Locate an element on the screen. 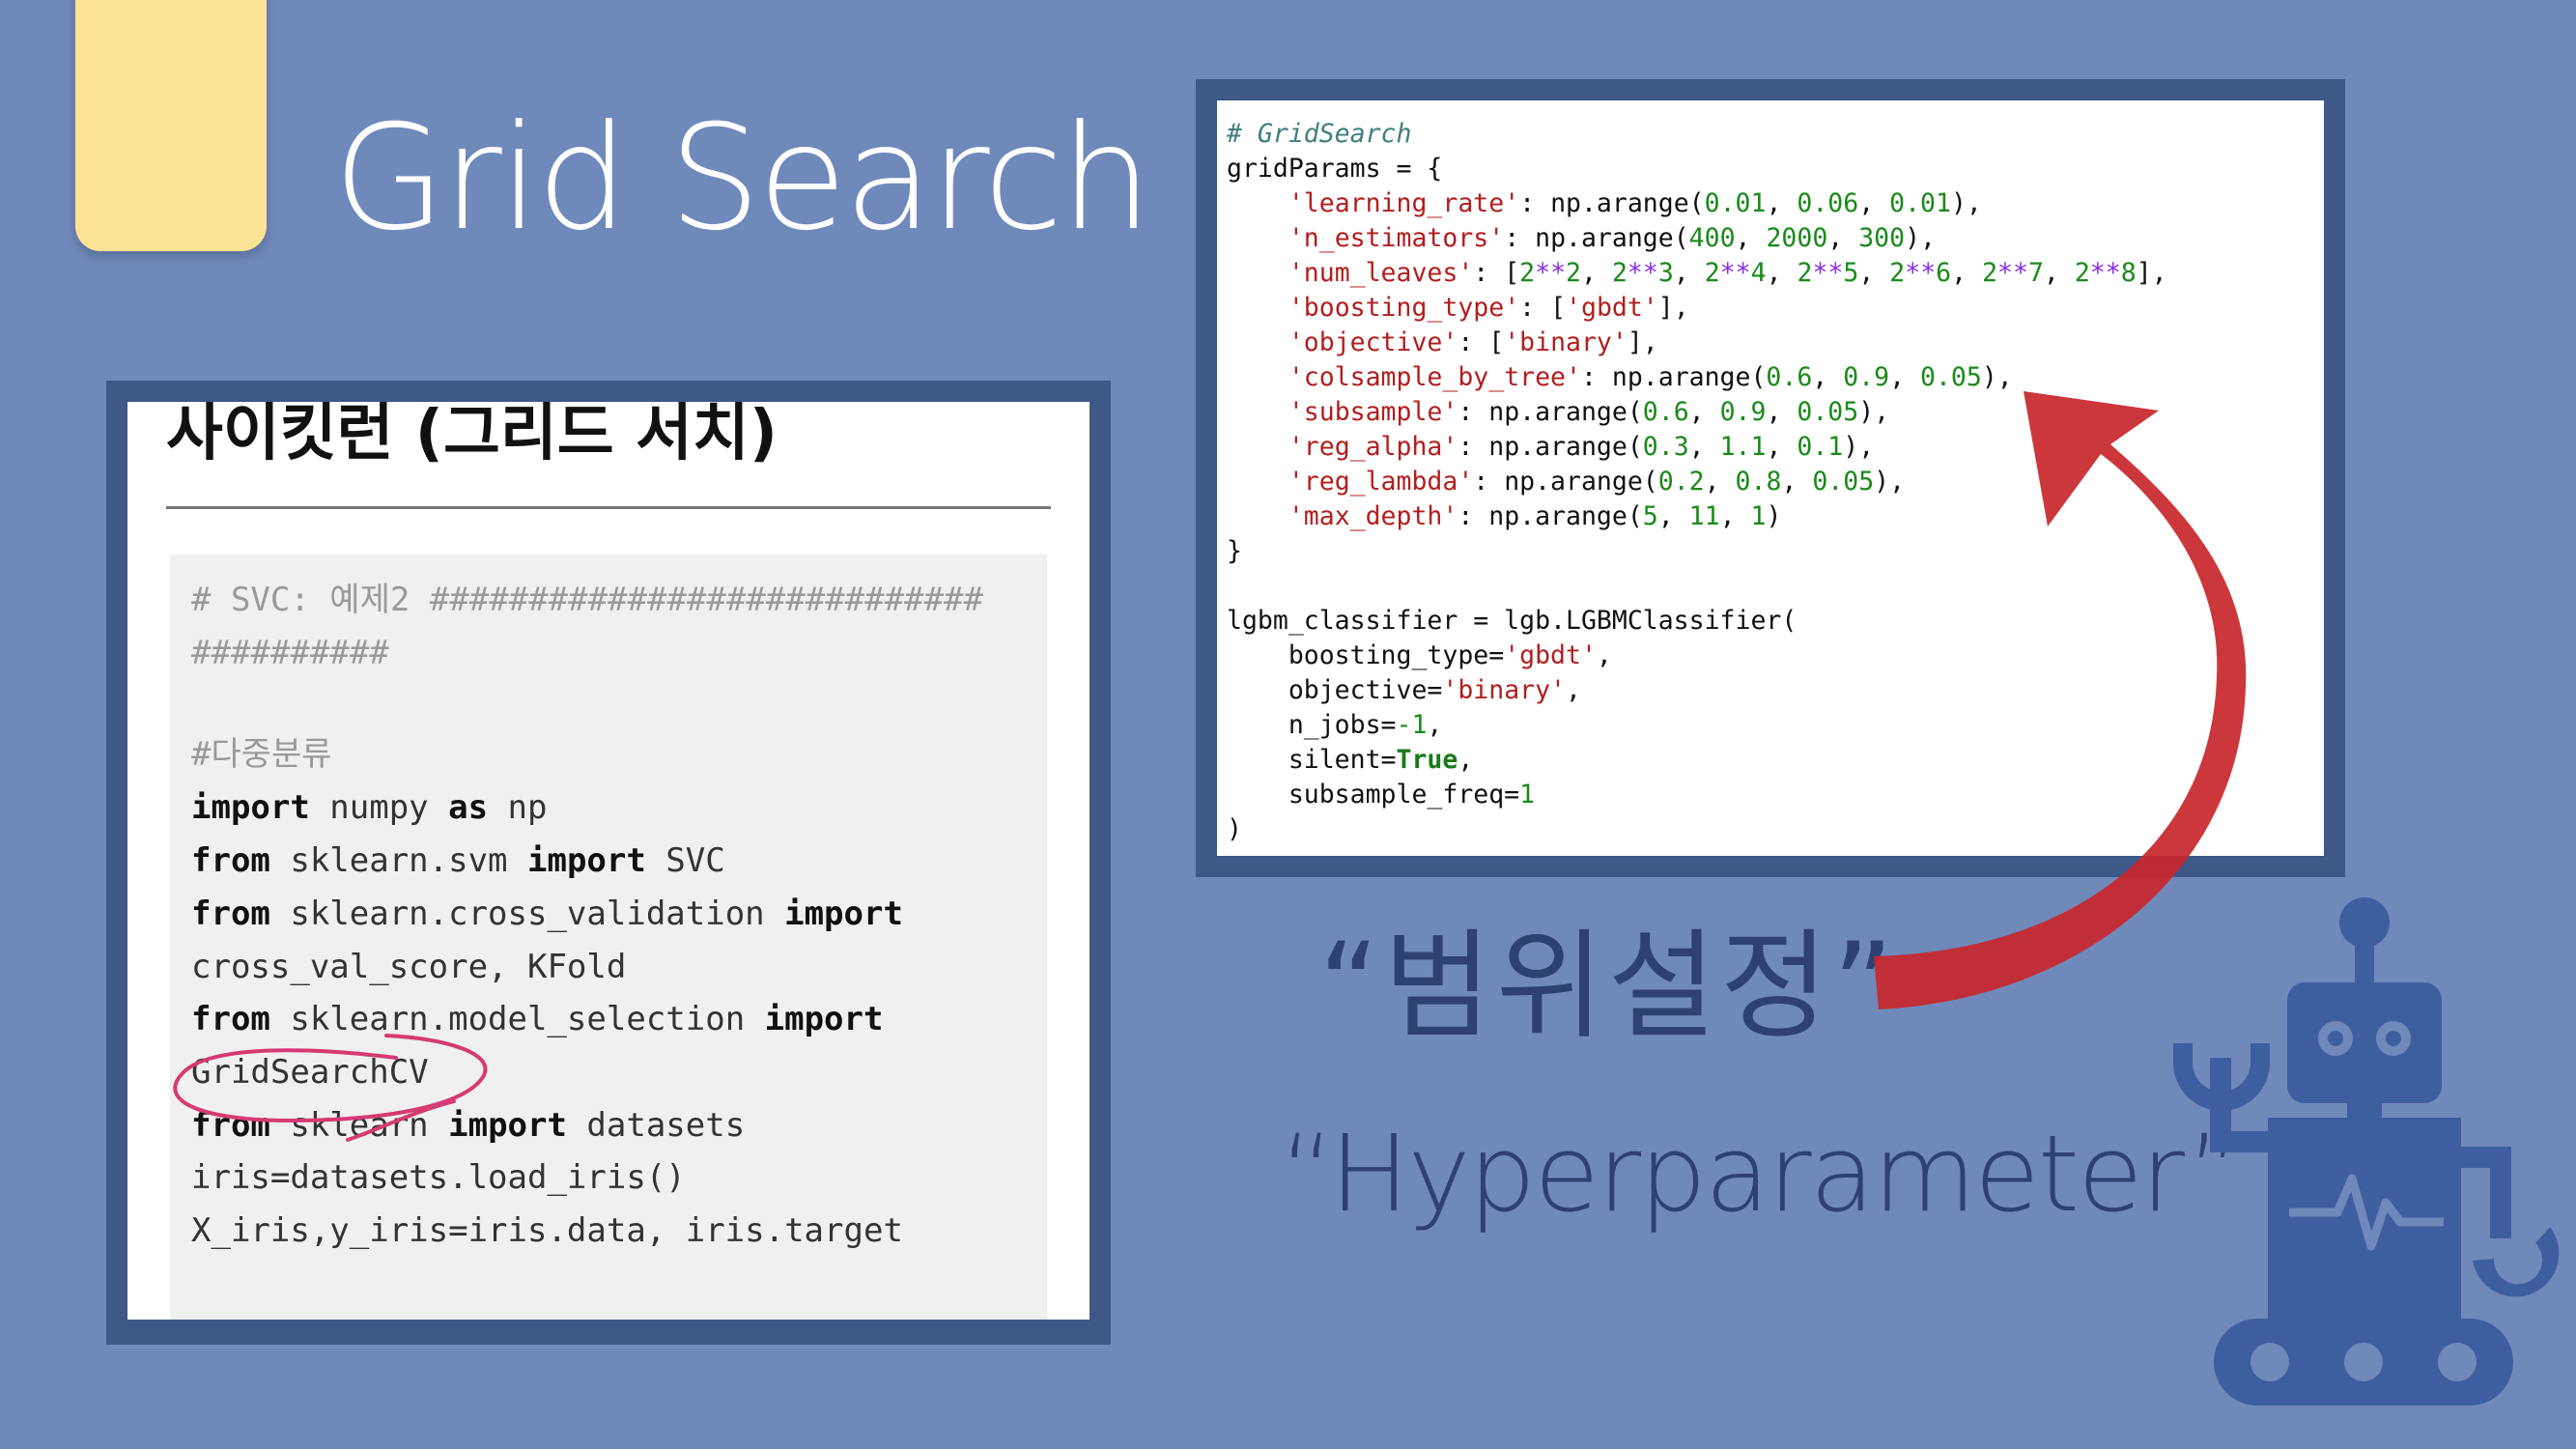 The image size is (2576, 1449). code-line: # GridSearch is located at coordinates (1319, 134).